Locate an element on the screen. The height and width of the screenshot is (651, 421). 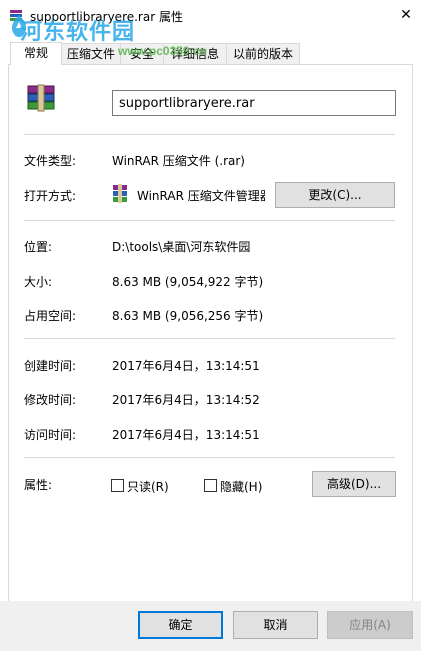
tab-previous-versions: 以前的版本 is located at coordinates (263, 53).